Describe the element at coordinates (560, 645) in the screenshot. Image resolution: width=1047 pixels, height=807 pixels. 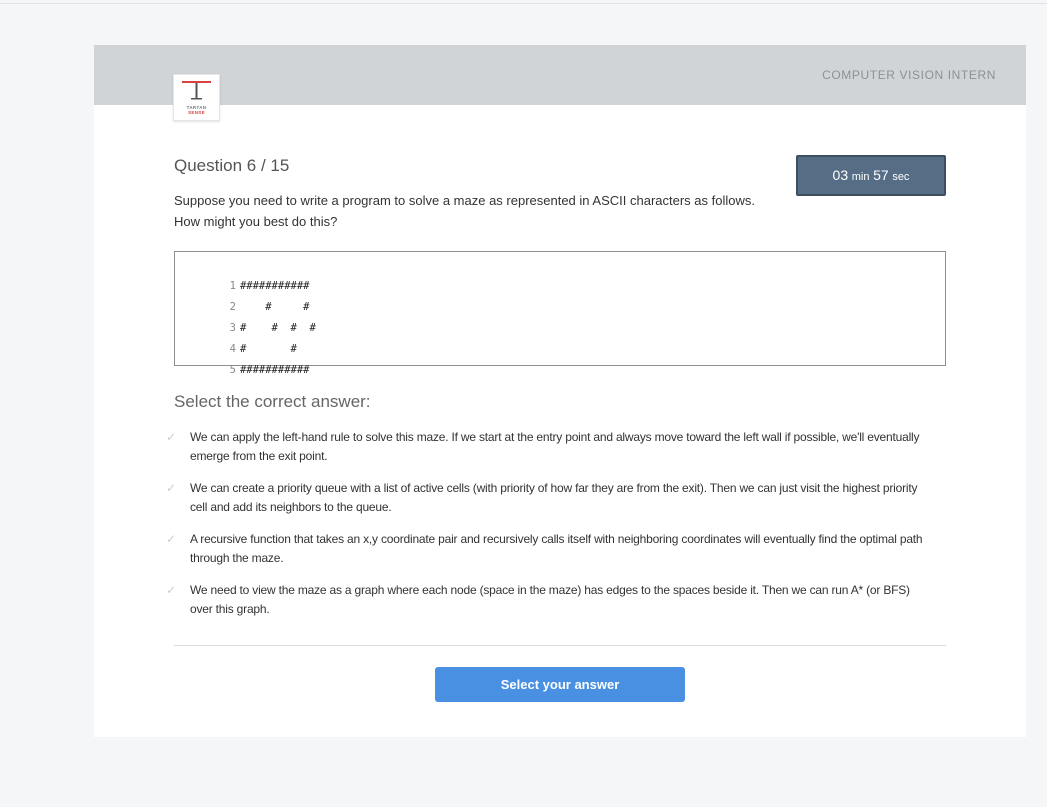
I see `divider` at that location.